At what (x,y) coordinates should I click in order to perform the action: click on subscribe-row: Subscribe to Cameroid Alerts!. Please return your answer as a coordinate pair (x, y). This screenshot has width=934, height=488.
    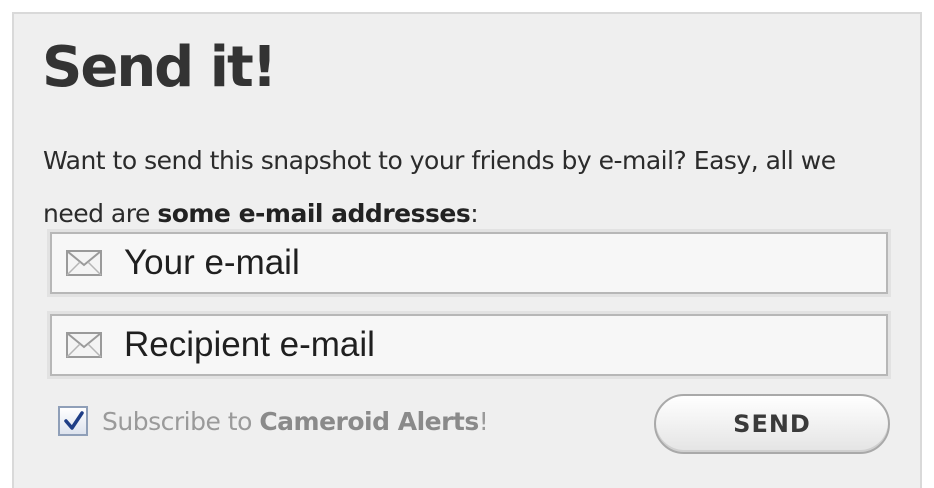
    Looking at the image, I should click on (273, 421).